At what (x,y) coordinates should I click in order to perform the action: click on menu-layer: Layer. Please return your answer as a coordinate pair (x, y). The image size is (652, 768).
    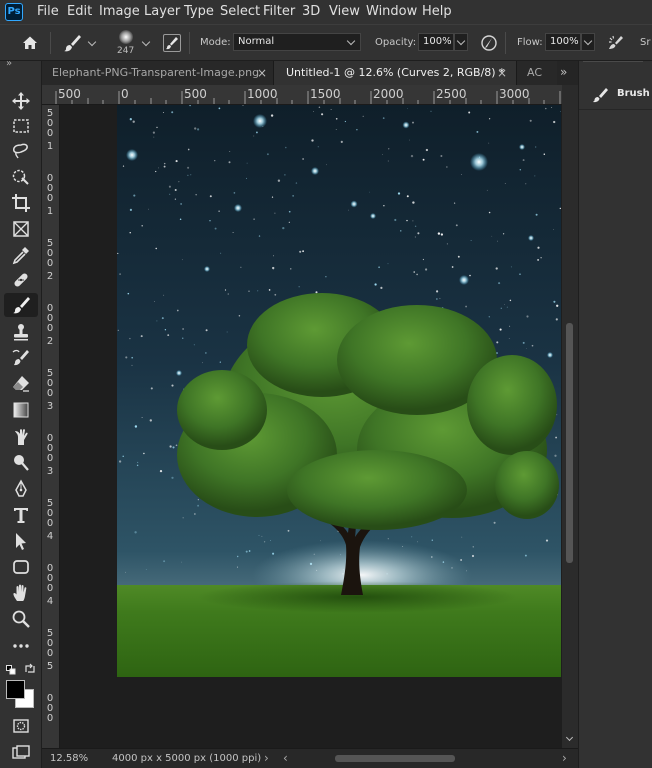
    Looking at the image, I should click on (162, 11).